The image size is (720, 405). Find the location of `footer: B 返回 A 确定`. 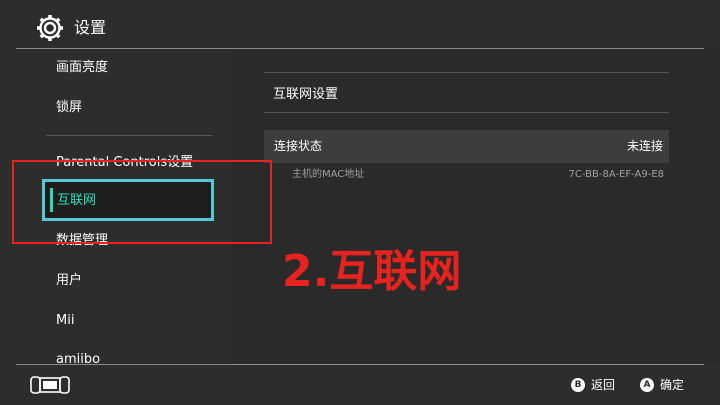

footer: B 返回 A 确定 is located at coordinates (360, 385).